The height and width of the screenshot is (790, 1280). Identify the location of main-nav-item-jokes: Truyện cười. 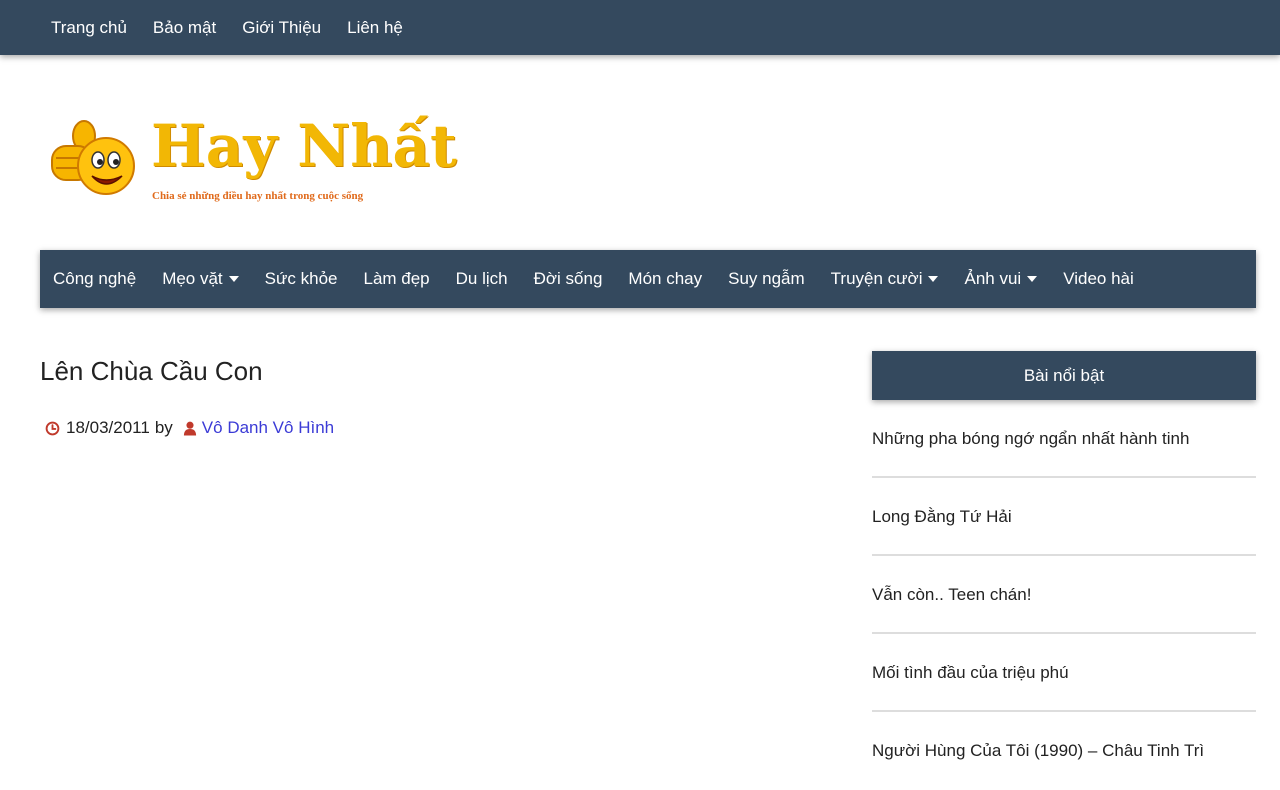
(885, 279).